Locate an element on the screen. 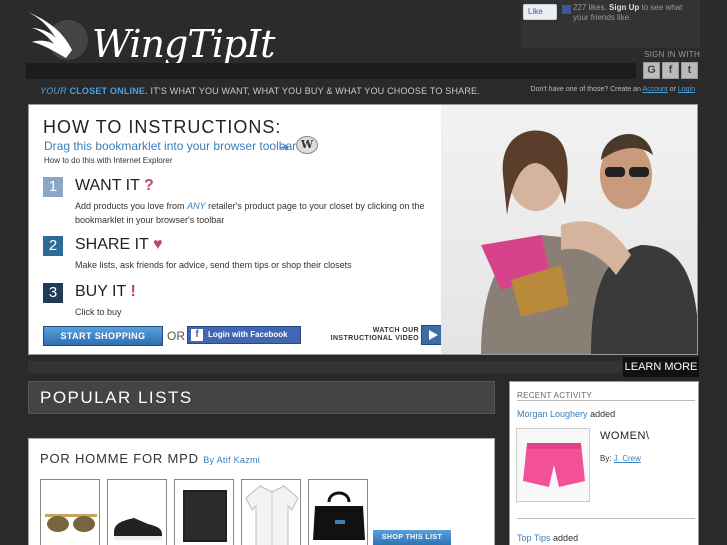 This screenshot has width=727, height=545. play-icon is located at coordinates (432, 335).